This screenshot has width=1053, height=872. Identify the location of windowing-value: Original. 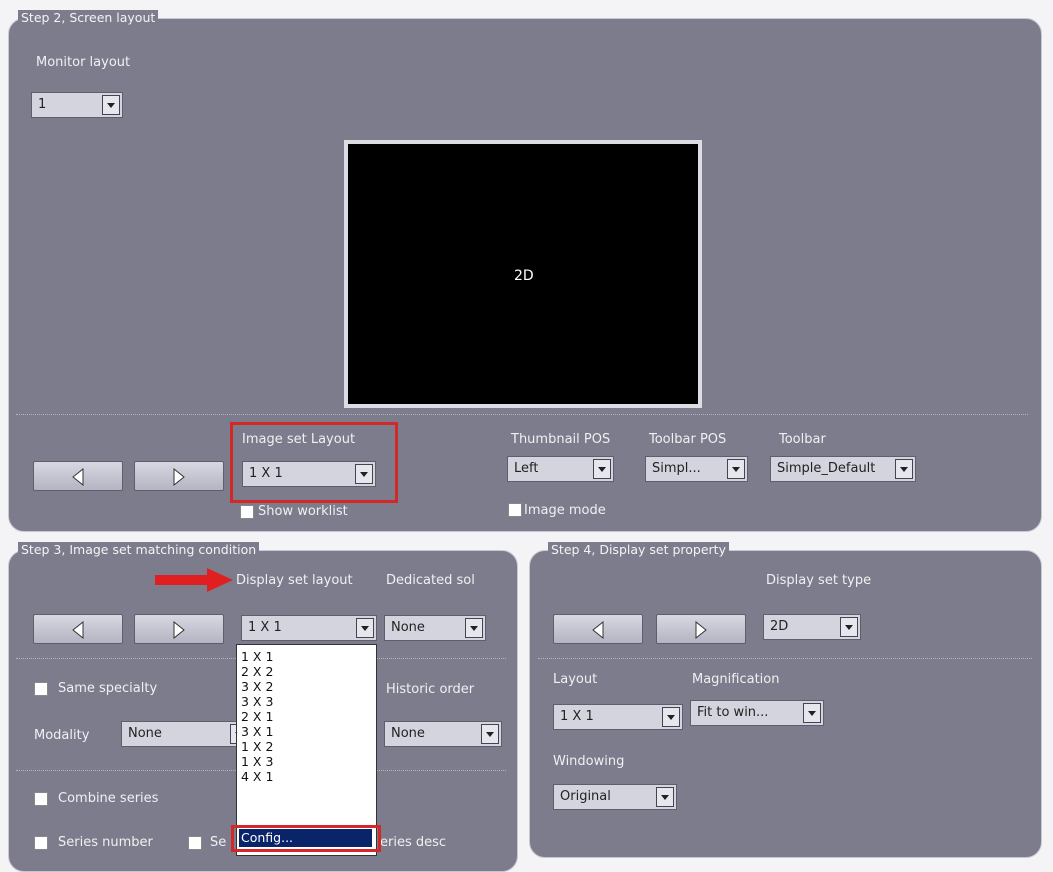
(585, 796).